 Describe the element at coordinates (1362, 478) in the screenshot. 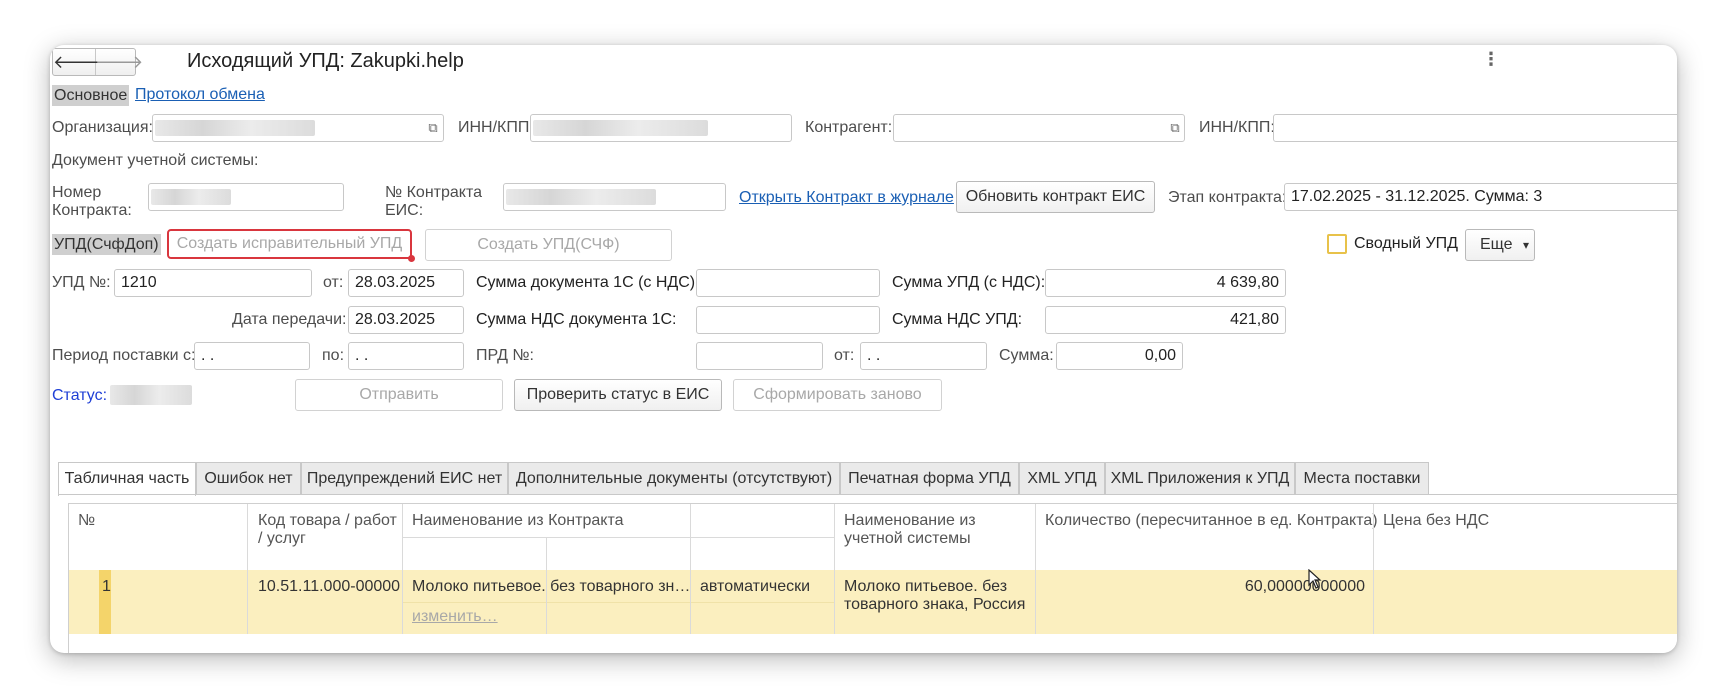

I see `tab-delivery-places: Места поставки` at that location.